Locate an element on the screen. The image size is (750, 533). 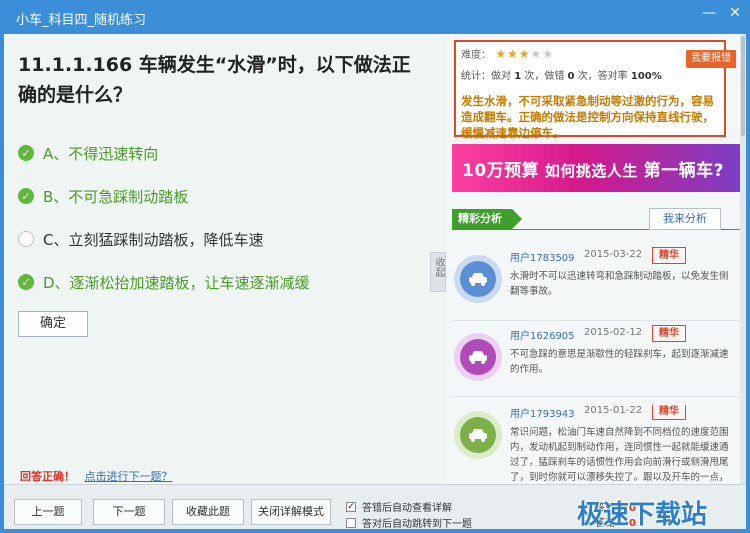
ad-banner: 10万预算 如何挑选人生 第一辆车? is located at coordinates (596, 168).